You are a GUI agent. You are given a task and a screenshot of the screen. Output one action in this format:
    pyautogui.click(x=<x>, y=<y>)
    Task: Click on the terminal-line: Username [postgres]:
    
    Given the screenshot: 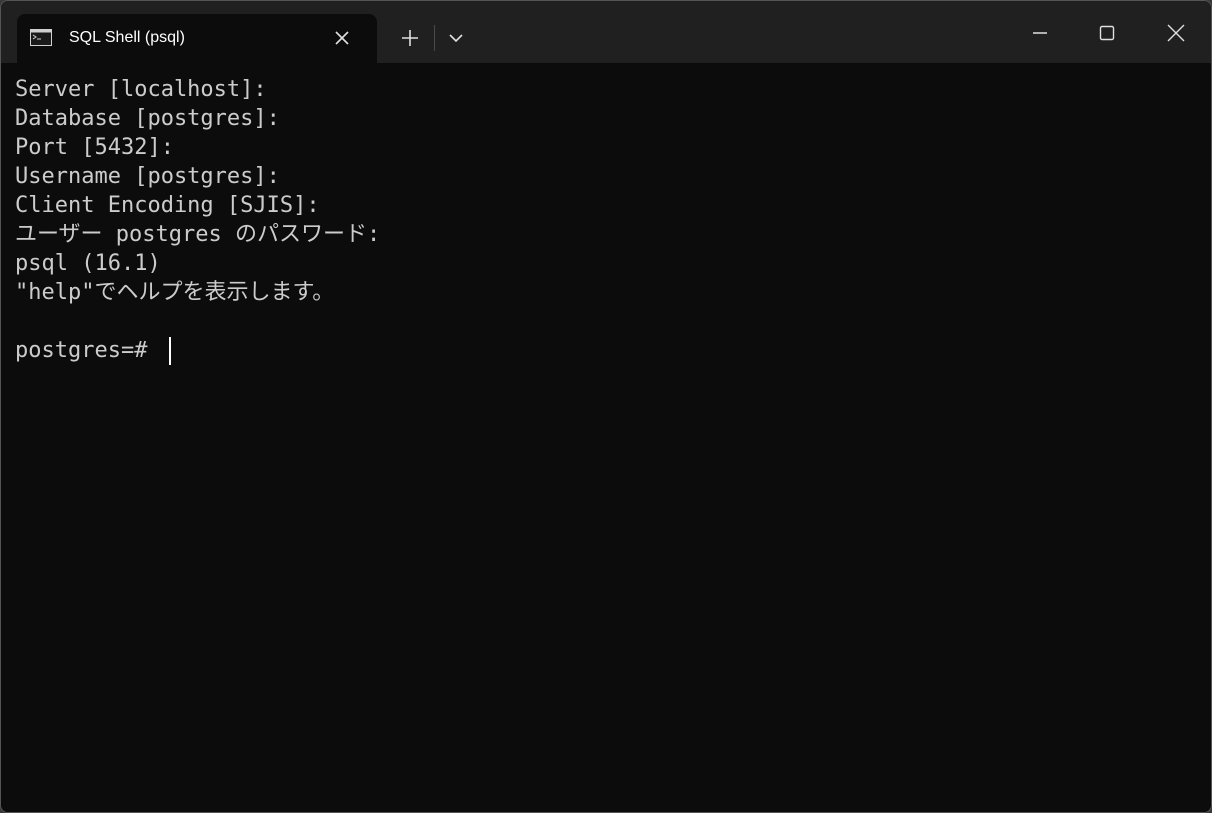 What is the action you would take?
    pyautogui.click(x=147, y=176)
    